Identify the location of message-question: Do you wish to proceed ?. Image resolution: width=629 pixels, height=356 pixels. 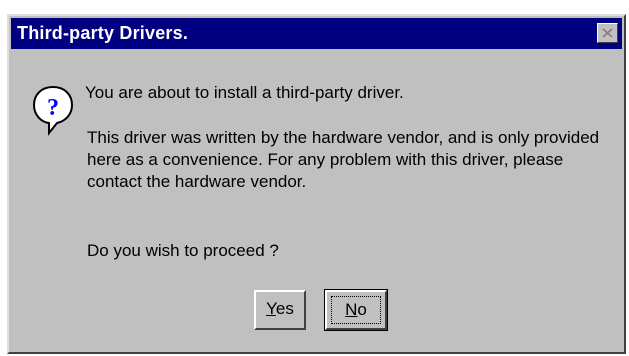
(183, 250).